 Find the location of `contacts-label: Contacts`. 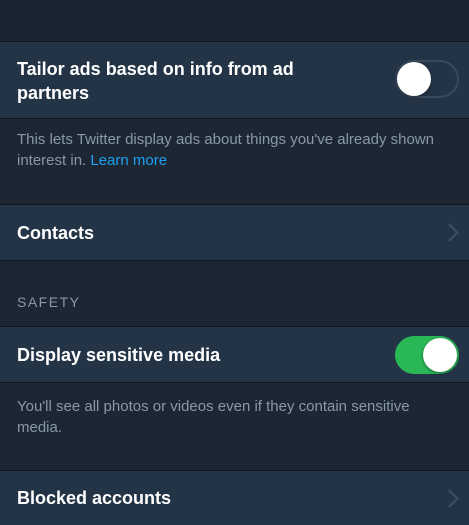

contacts-label: Contacts is located at coordinates (56, 233).